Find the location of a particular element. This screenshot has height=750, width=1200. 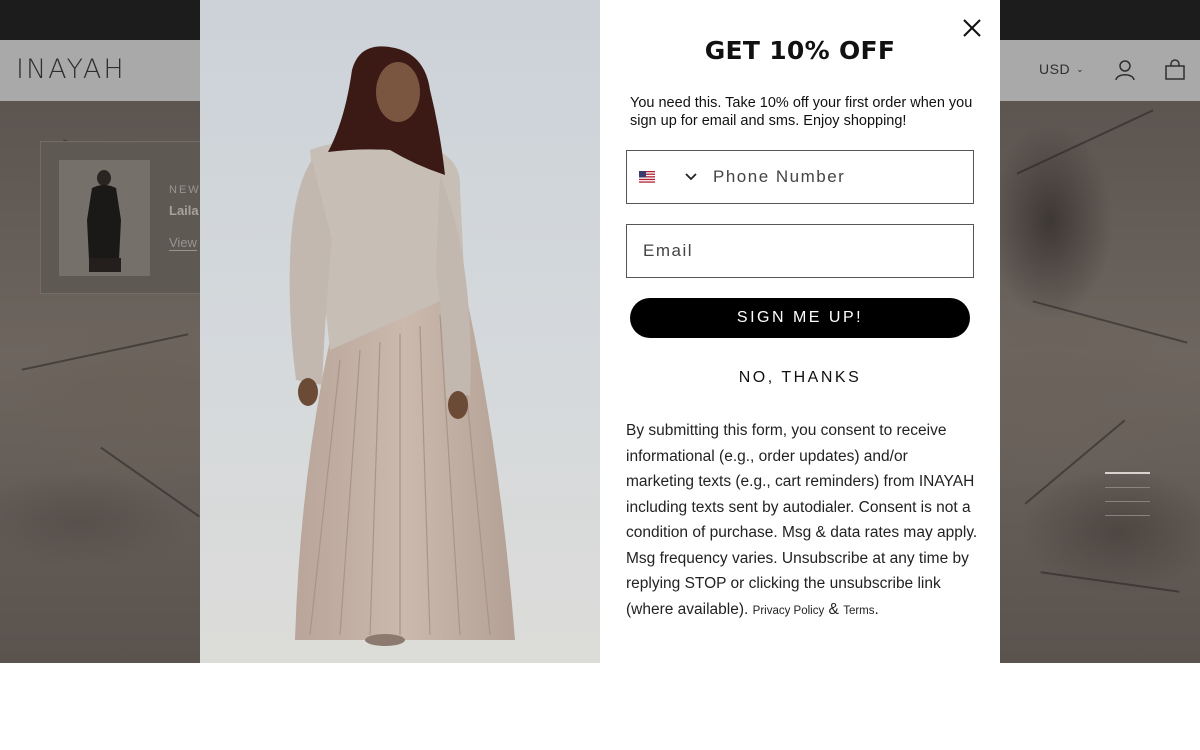

product-tag: NEW is located at coordinates (185, 190).